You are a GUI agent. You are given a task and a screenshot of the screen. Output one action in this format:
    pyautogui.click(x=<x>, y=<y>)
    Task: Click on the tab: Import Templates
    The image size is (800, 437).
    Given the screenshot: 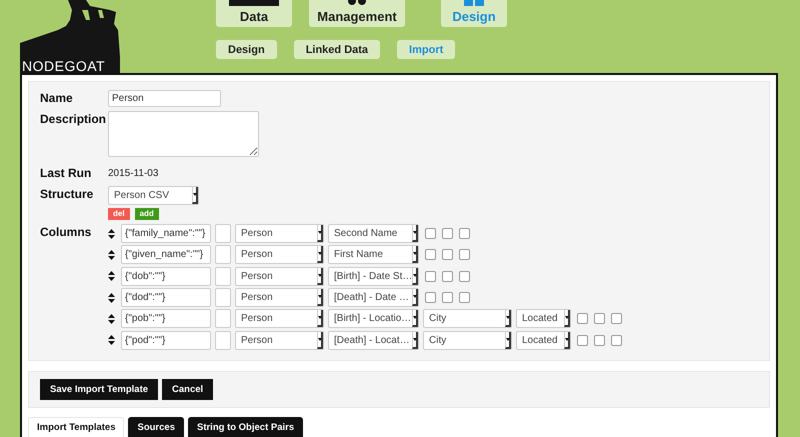 What is the action you would take?
    pyautogui.click(x=76, y=426)
    